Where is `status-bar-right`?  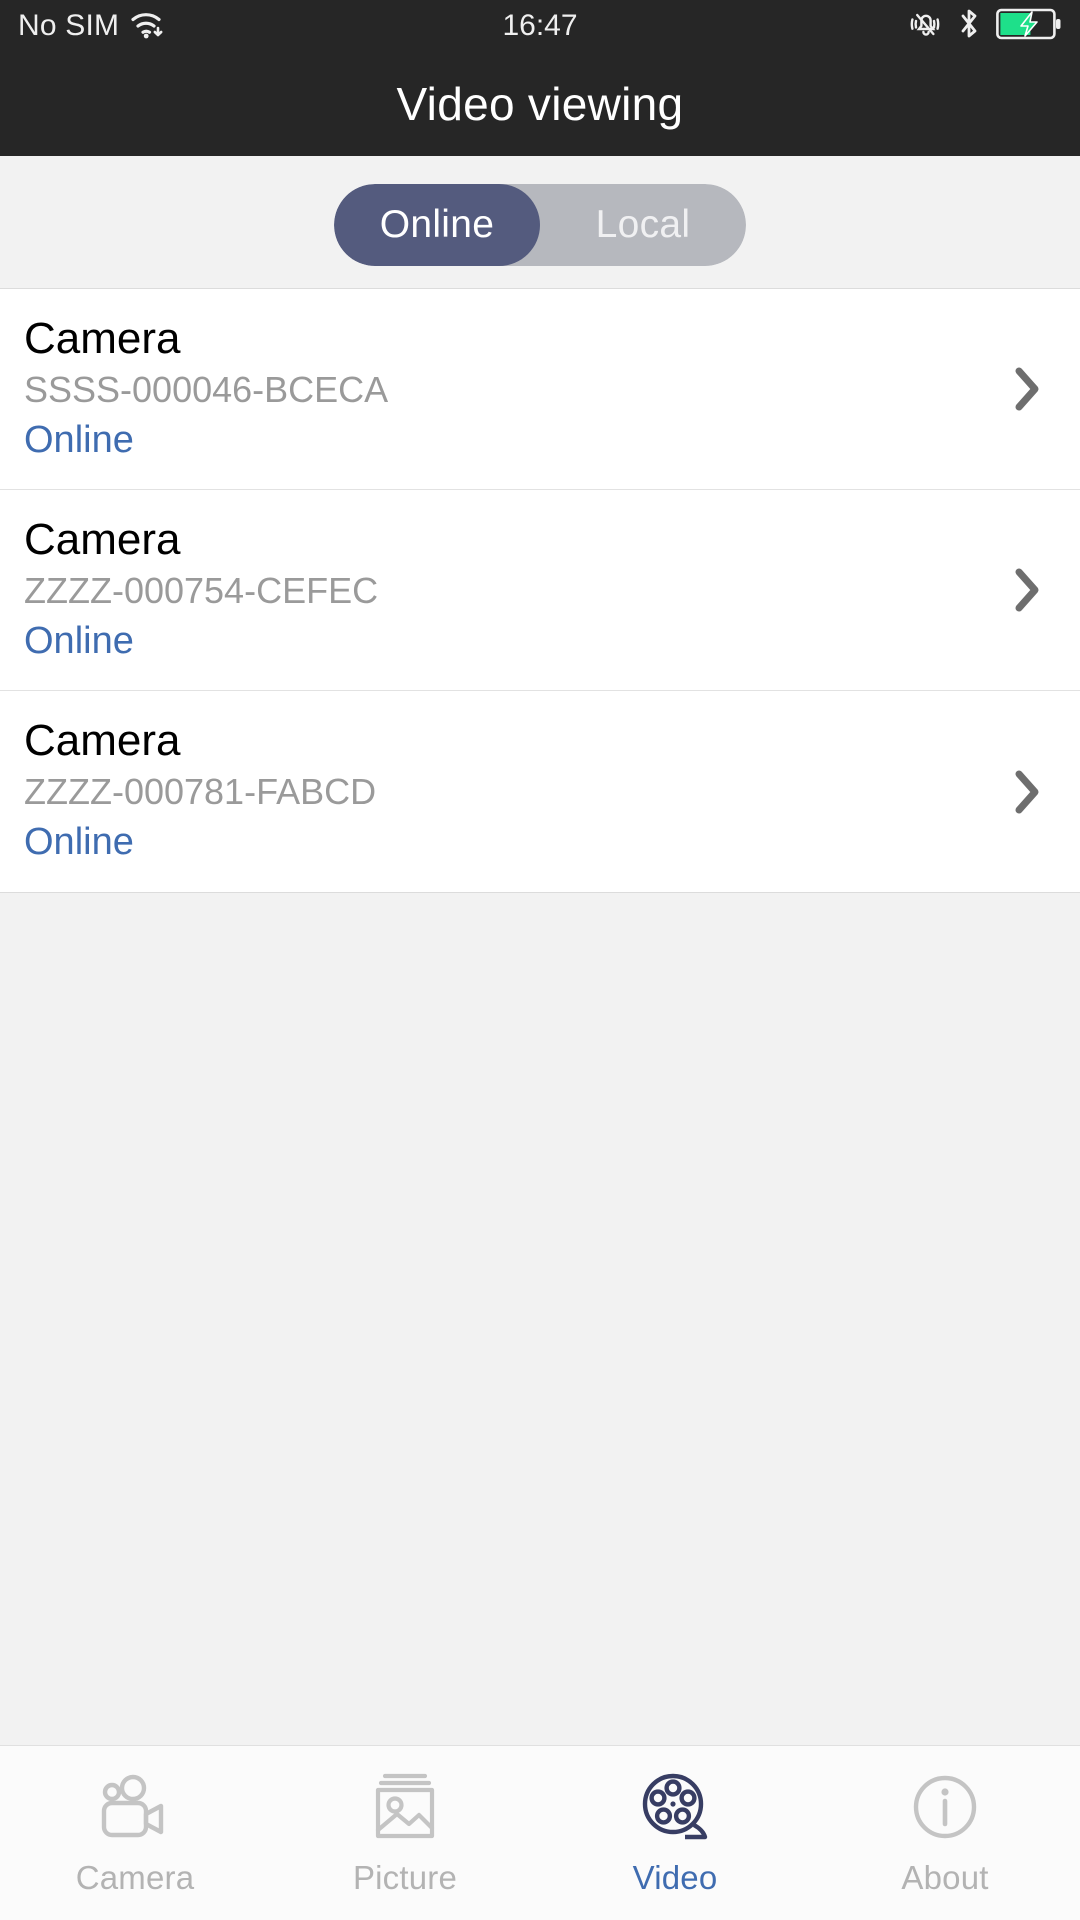
status-bar-right is located at coordinates (985, 26).